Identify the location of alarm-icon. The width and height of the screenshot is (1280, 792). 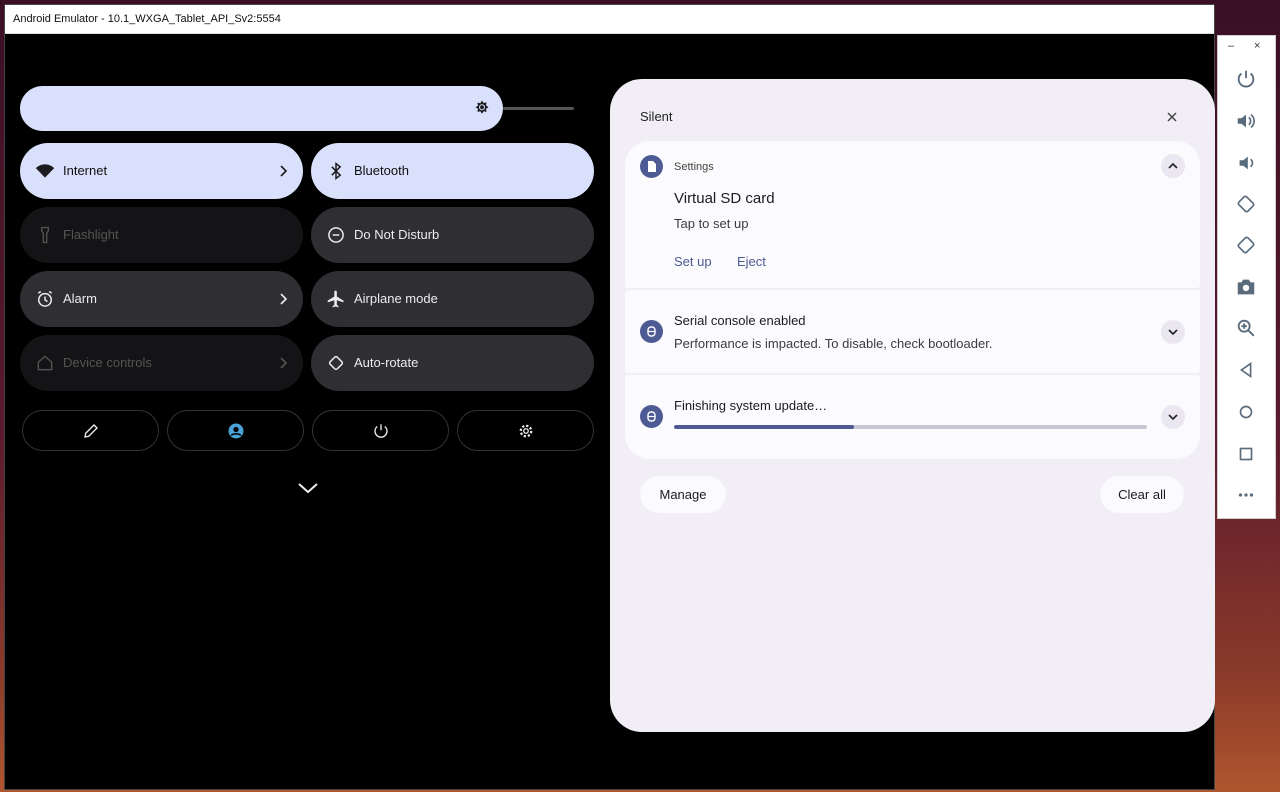
(45, 298).